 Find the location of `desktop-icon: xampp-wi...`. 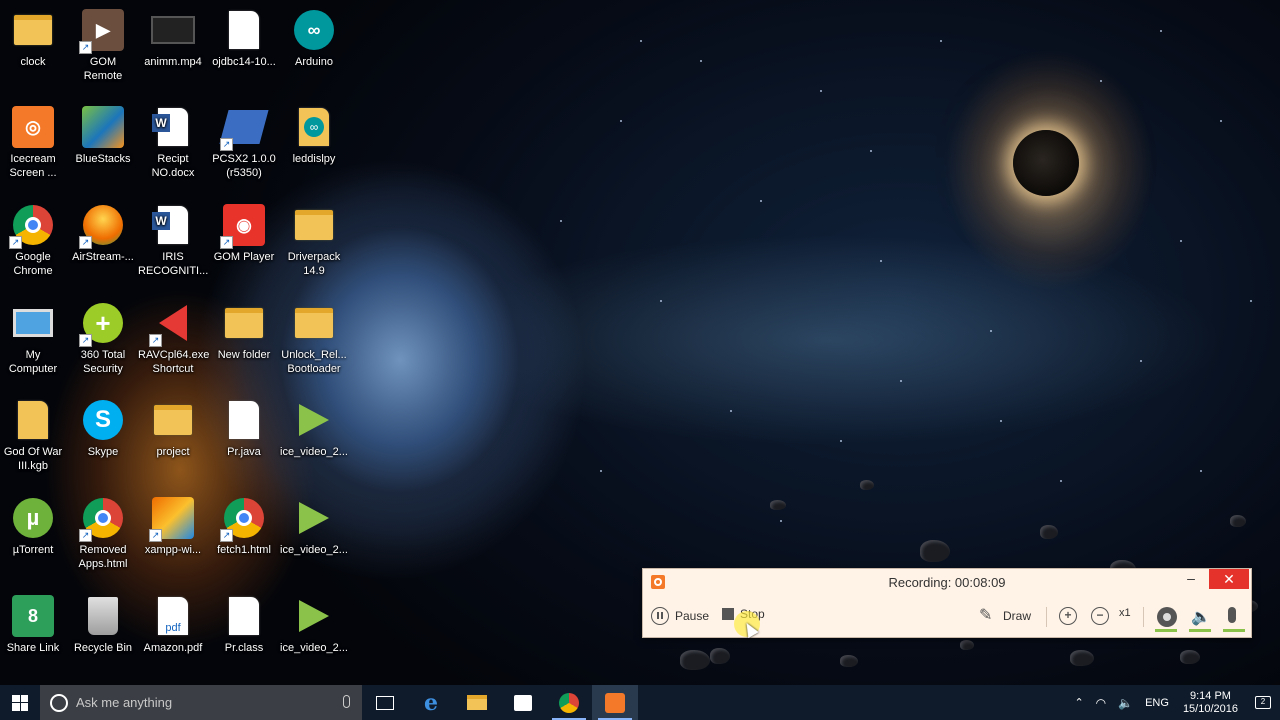

desktop-icon: xampp-wi... is located at coordinates (173, 526).